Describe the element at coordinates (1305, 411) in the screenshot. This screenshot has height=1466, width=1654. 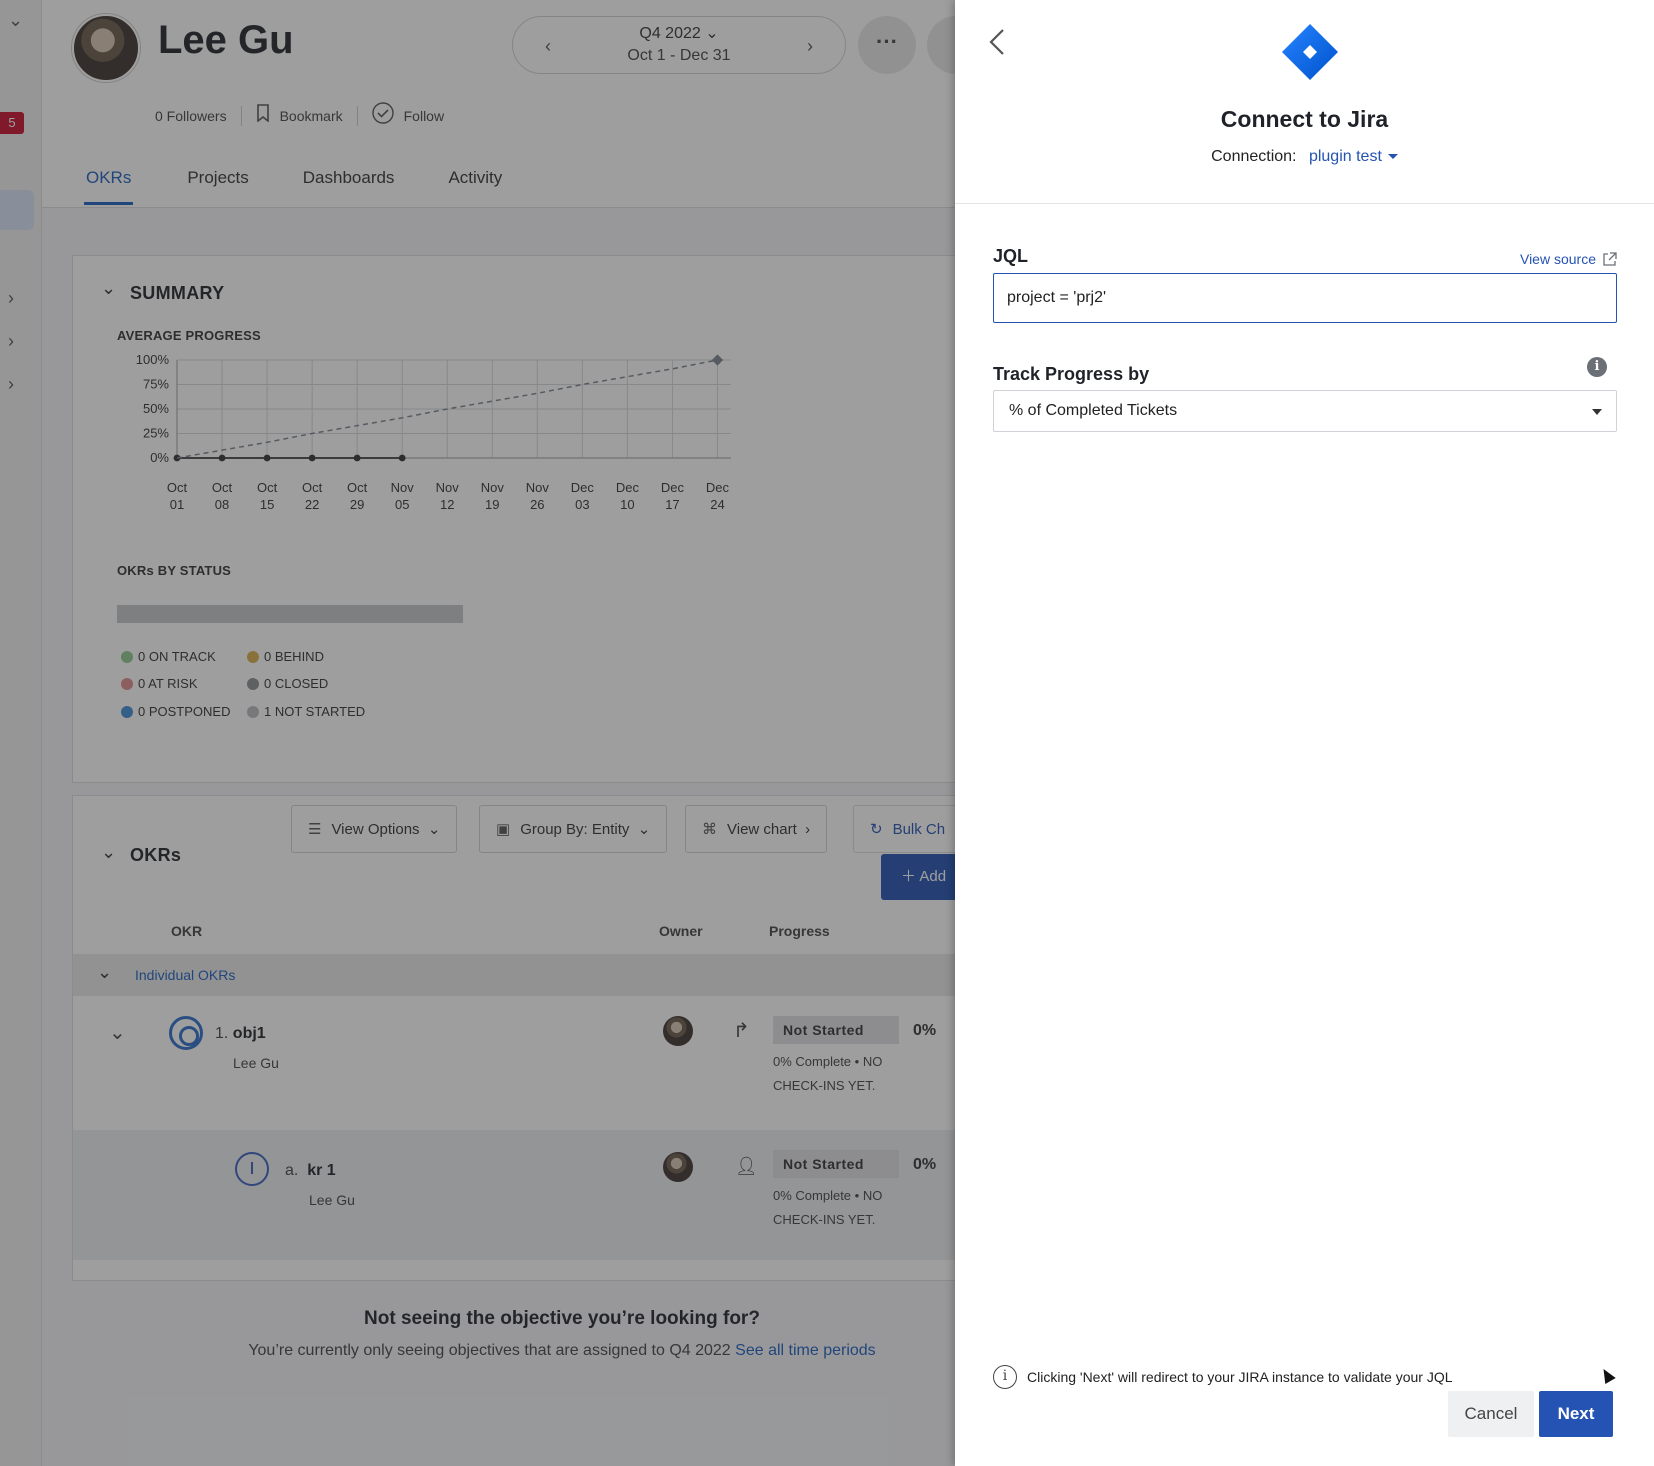
I see `track-progress-select: % of Completed Tickets` at that location.